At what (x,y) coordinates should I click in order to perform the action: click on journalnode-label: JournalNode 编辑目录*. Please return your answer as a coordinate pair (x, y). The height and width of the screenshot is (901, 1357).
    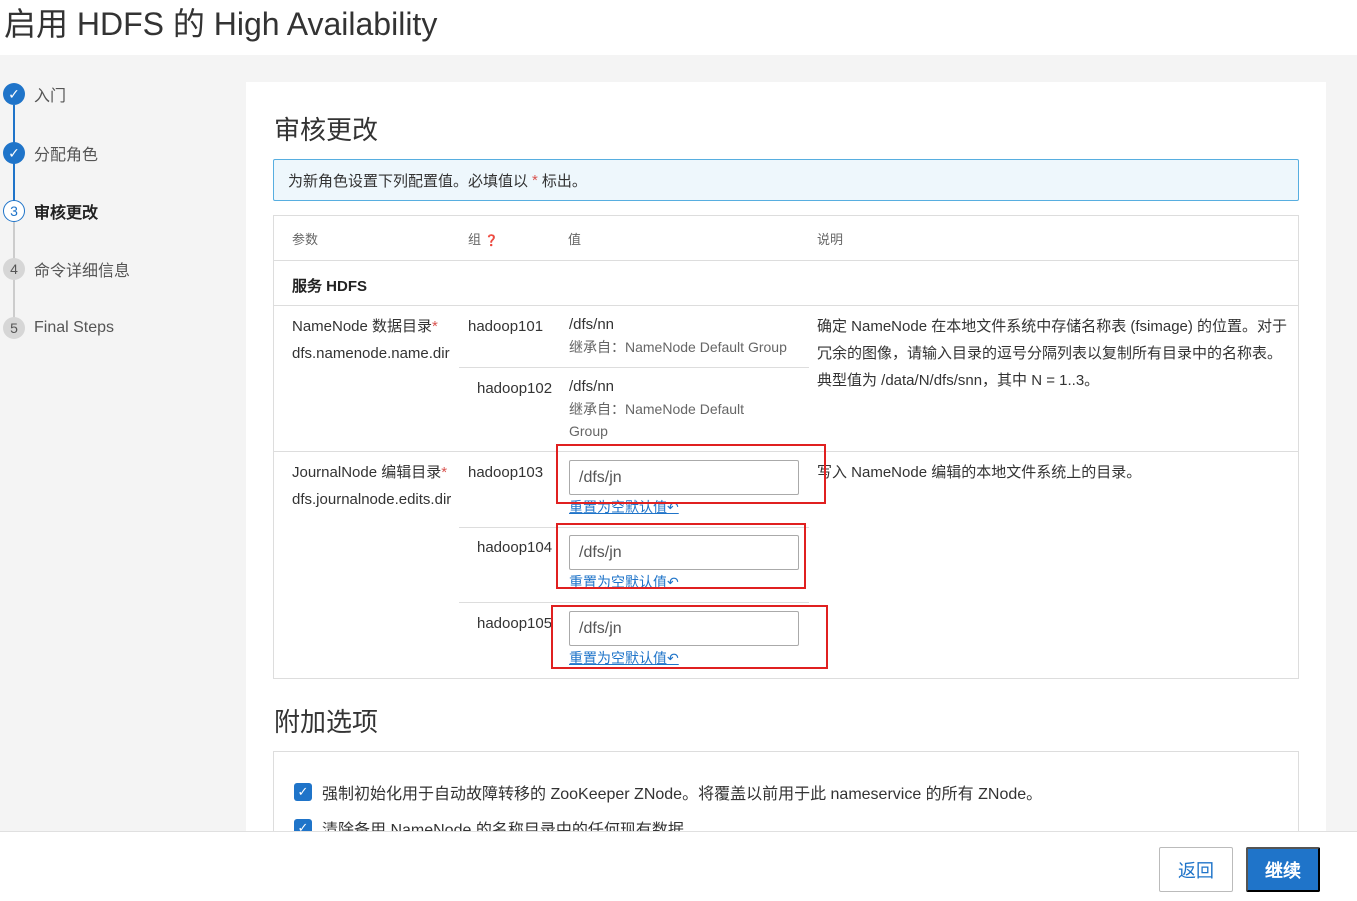
    Looking at the image, I should click on (369, 472).